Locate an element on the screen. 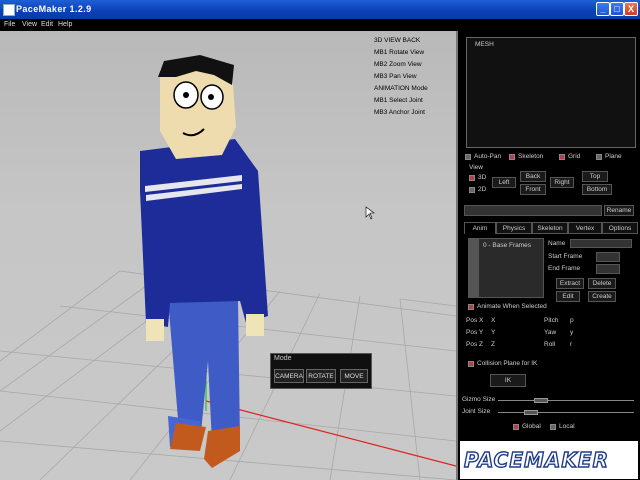  view-group-label: View is located at coordinates (476, 167).